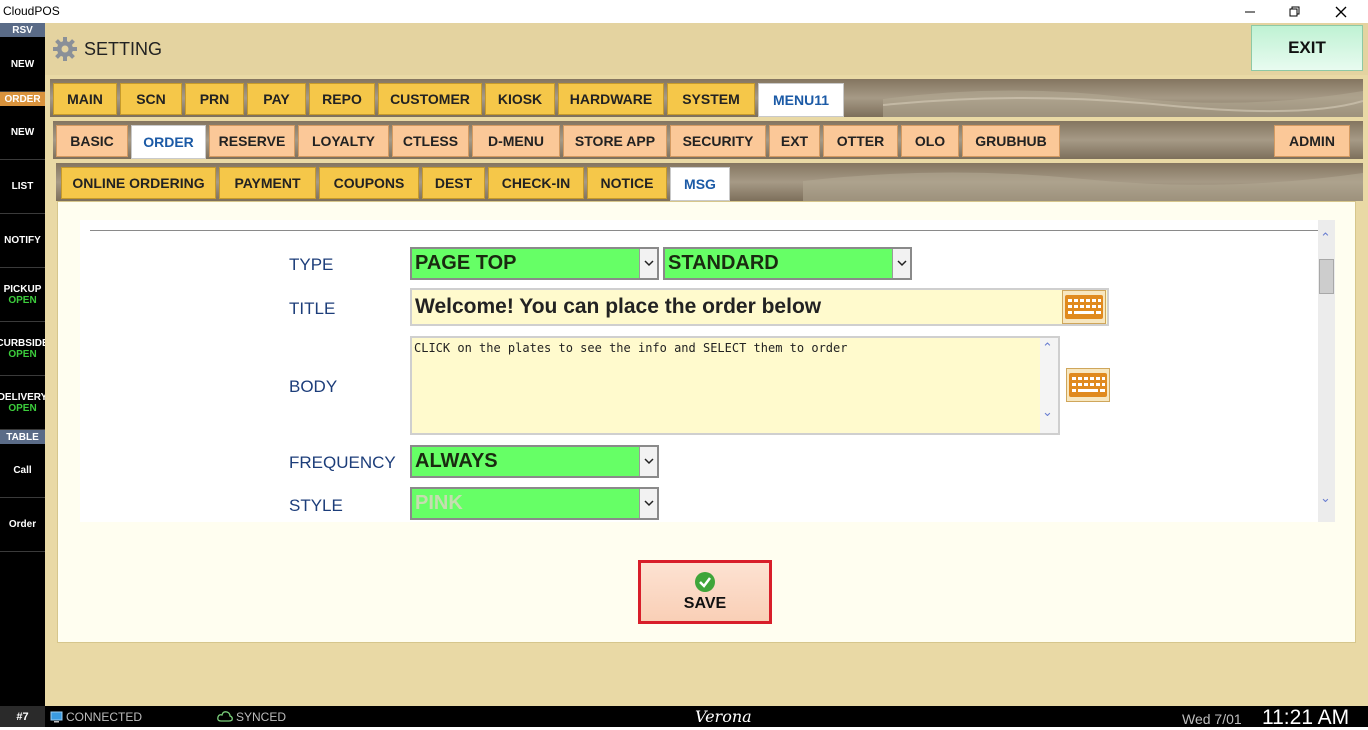 The height and width of the screenshot is (730, 1368). Describe the element at coordinates (439, 503) in the screenshot. I see `style-select-value: PINK` at that location.